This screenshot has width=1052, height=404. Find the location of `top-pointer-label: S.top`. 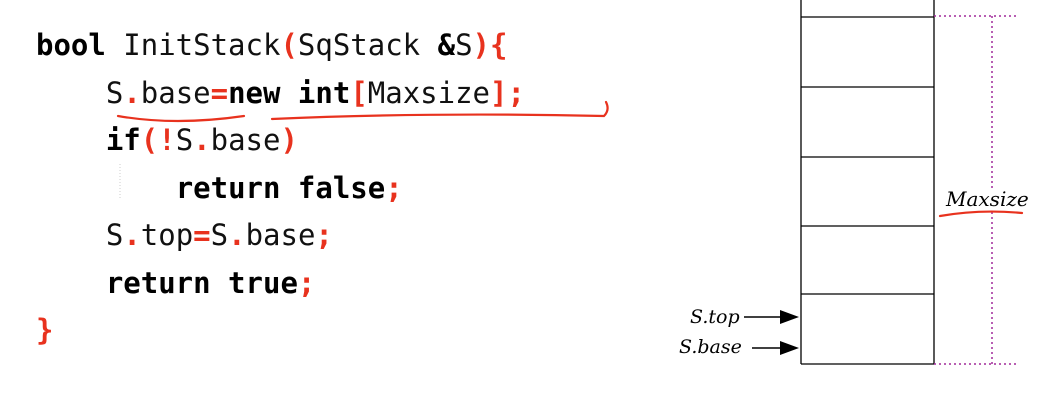

top-pointer-label: S.top is located at coordinates (715, 317).